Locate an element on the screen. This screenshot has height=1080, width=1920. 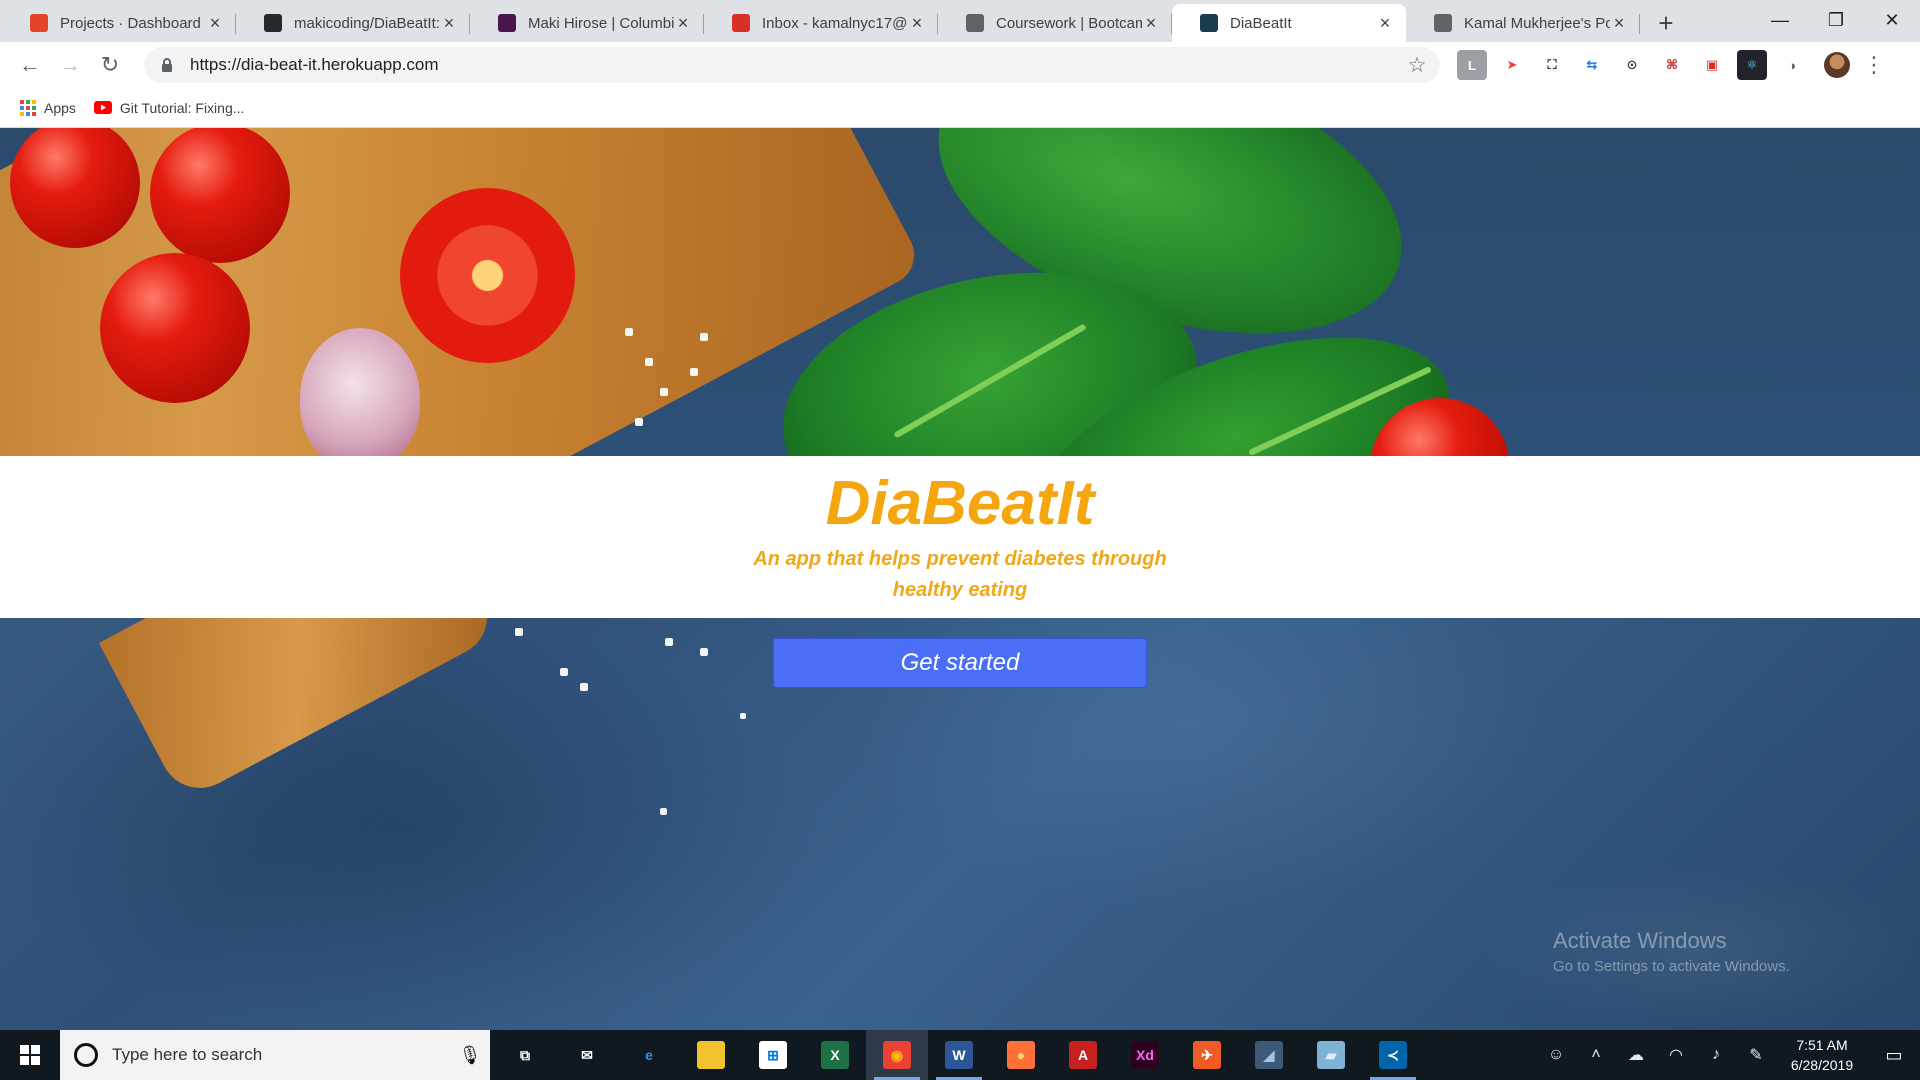
task-view-glyph: ⧉ is located at coordinates (525, 1054).